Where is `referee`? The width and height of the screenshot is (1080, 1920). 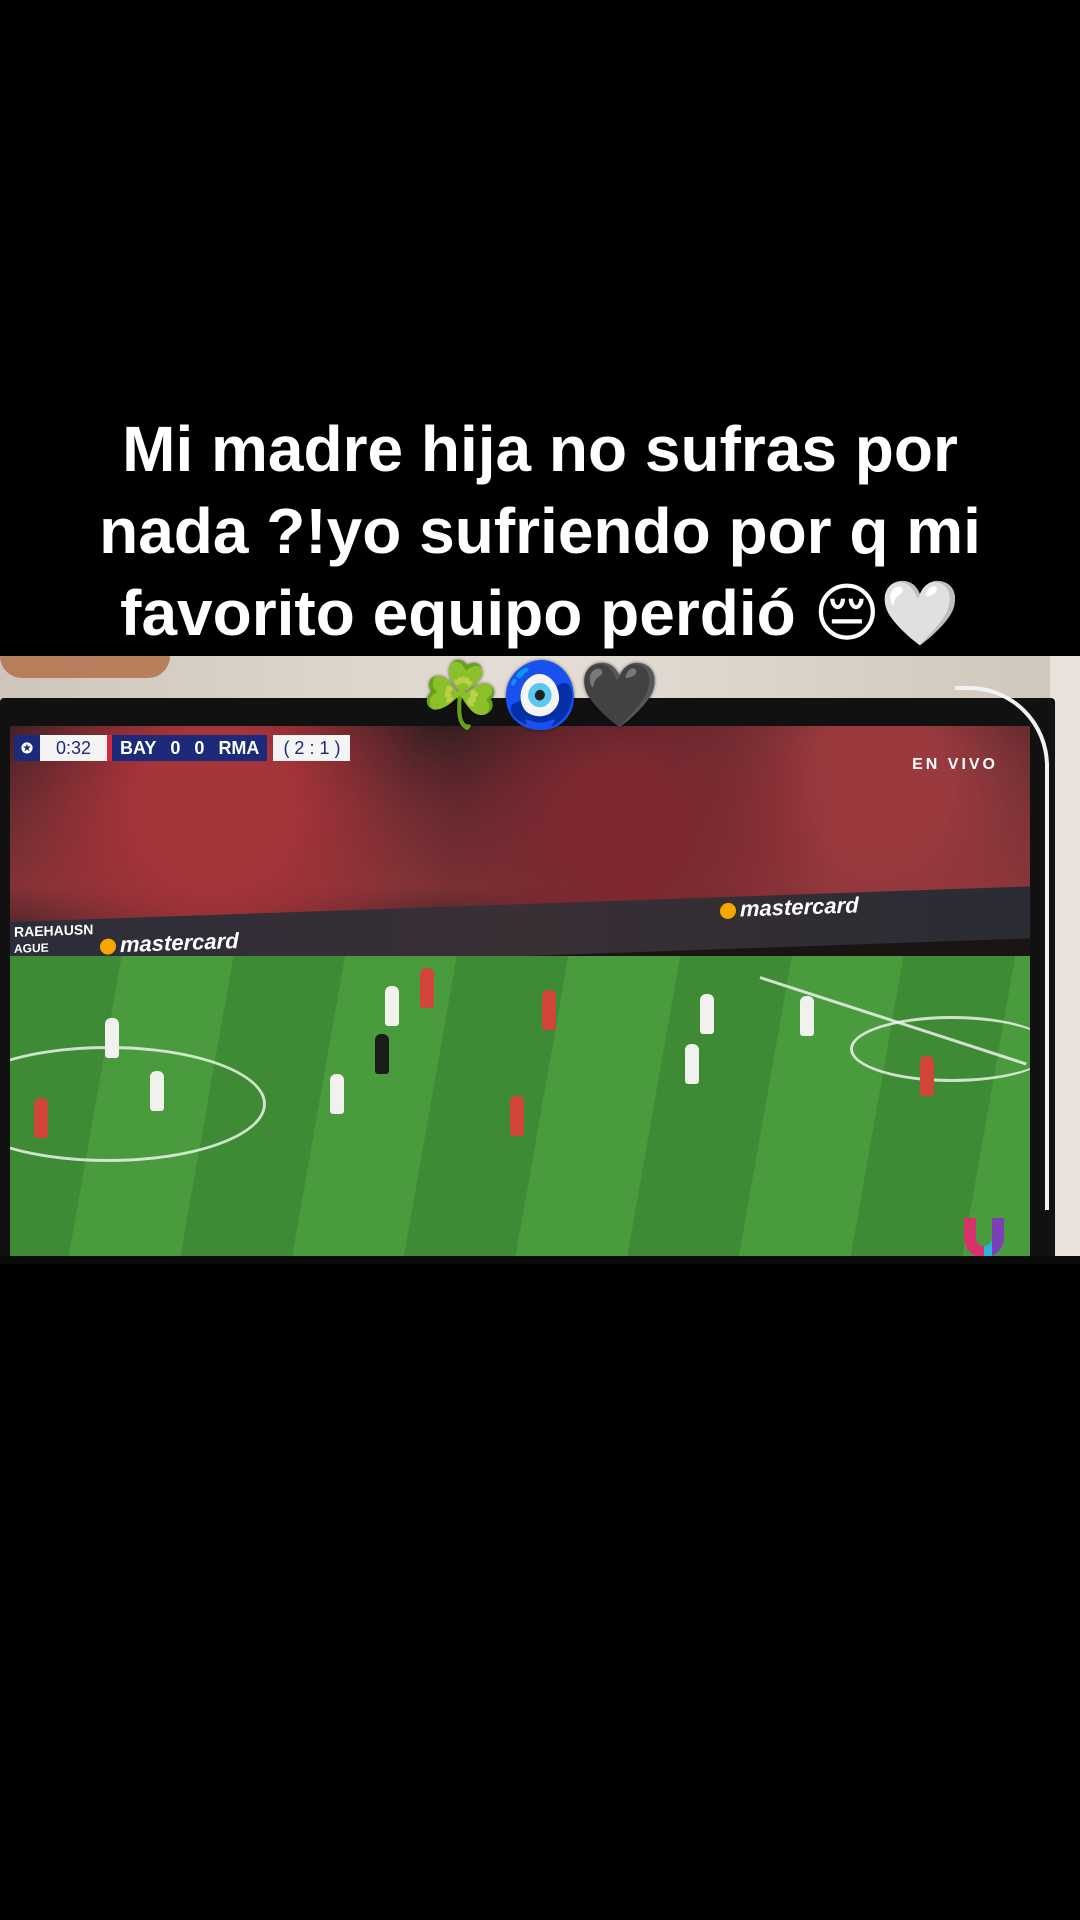 referee is located at coordinates (382, 1054).